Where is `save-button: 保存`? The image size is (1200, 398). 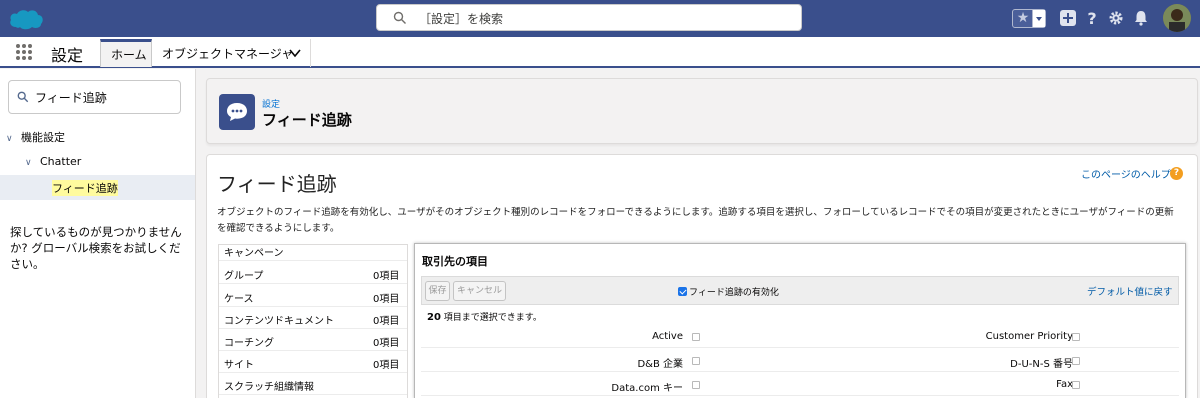 save-button: 保存 is located at coordinates (437, 291).